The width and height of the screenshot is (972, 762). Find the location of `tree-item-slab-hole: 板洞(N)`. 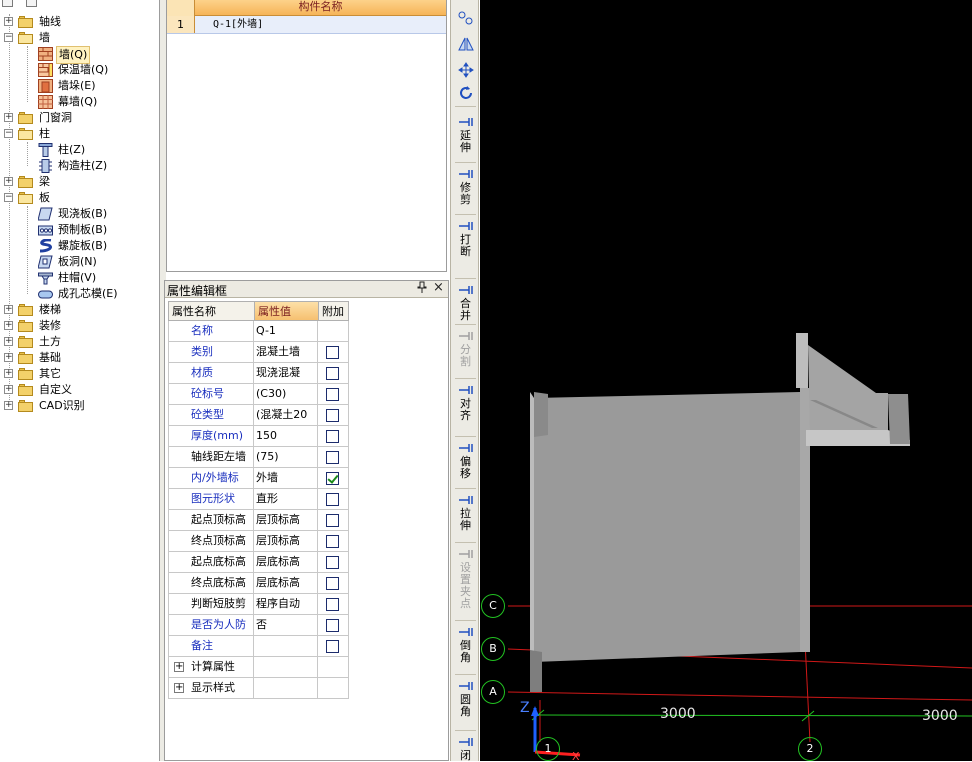

tree-item-slab-hole: 板洞(N) is located at coordinates (79, 262).